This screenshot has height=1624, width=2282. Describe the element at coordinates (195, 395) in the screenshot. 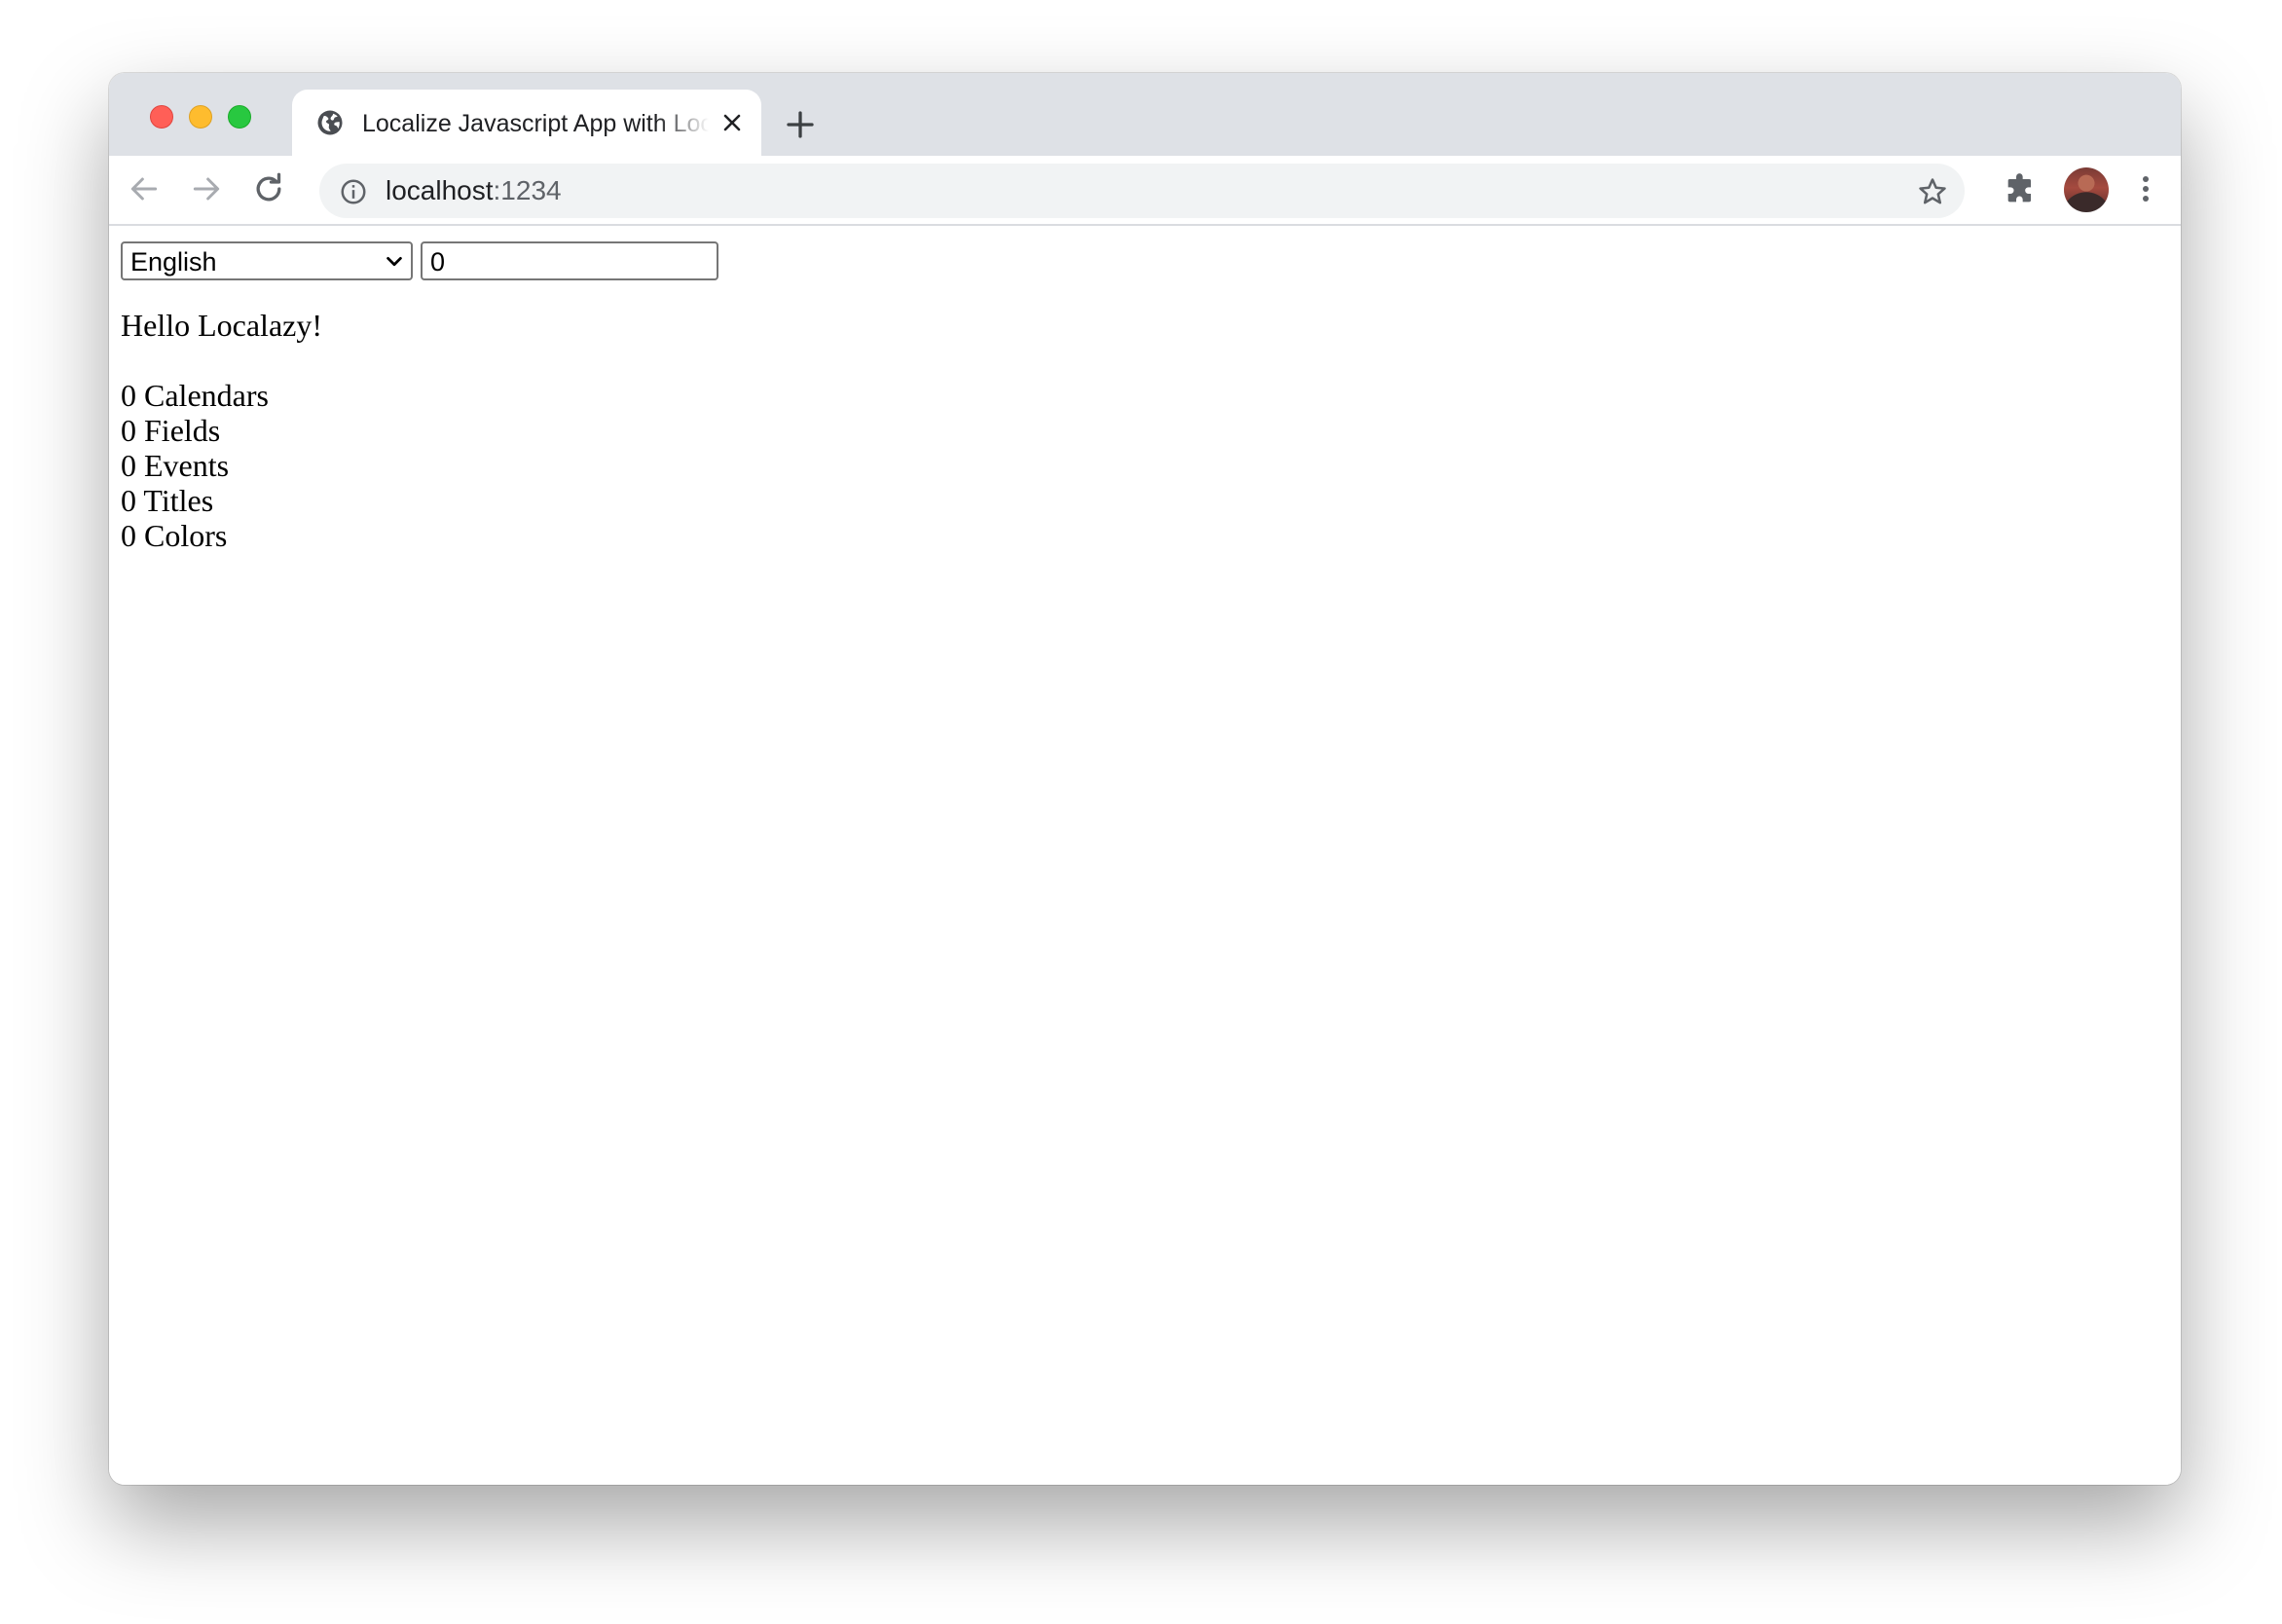

I see `count-calendars: 0 Calendars` at that location.